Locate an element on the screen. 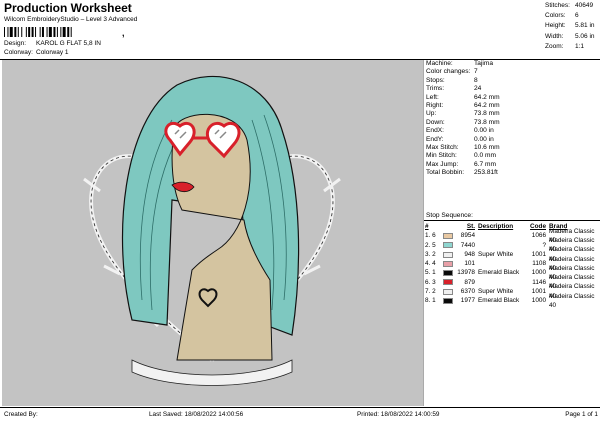 This screenshot has height=424, width=600. machine-row: EndY: 0.00 in is located at coordinates (460, 139).